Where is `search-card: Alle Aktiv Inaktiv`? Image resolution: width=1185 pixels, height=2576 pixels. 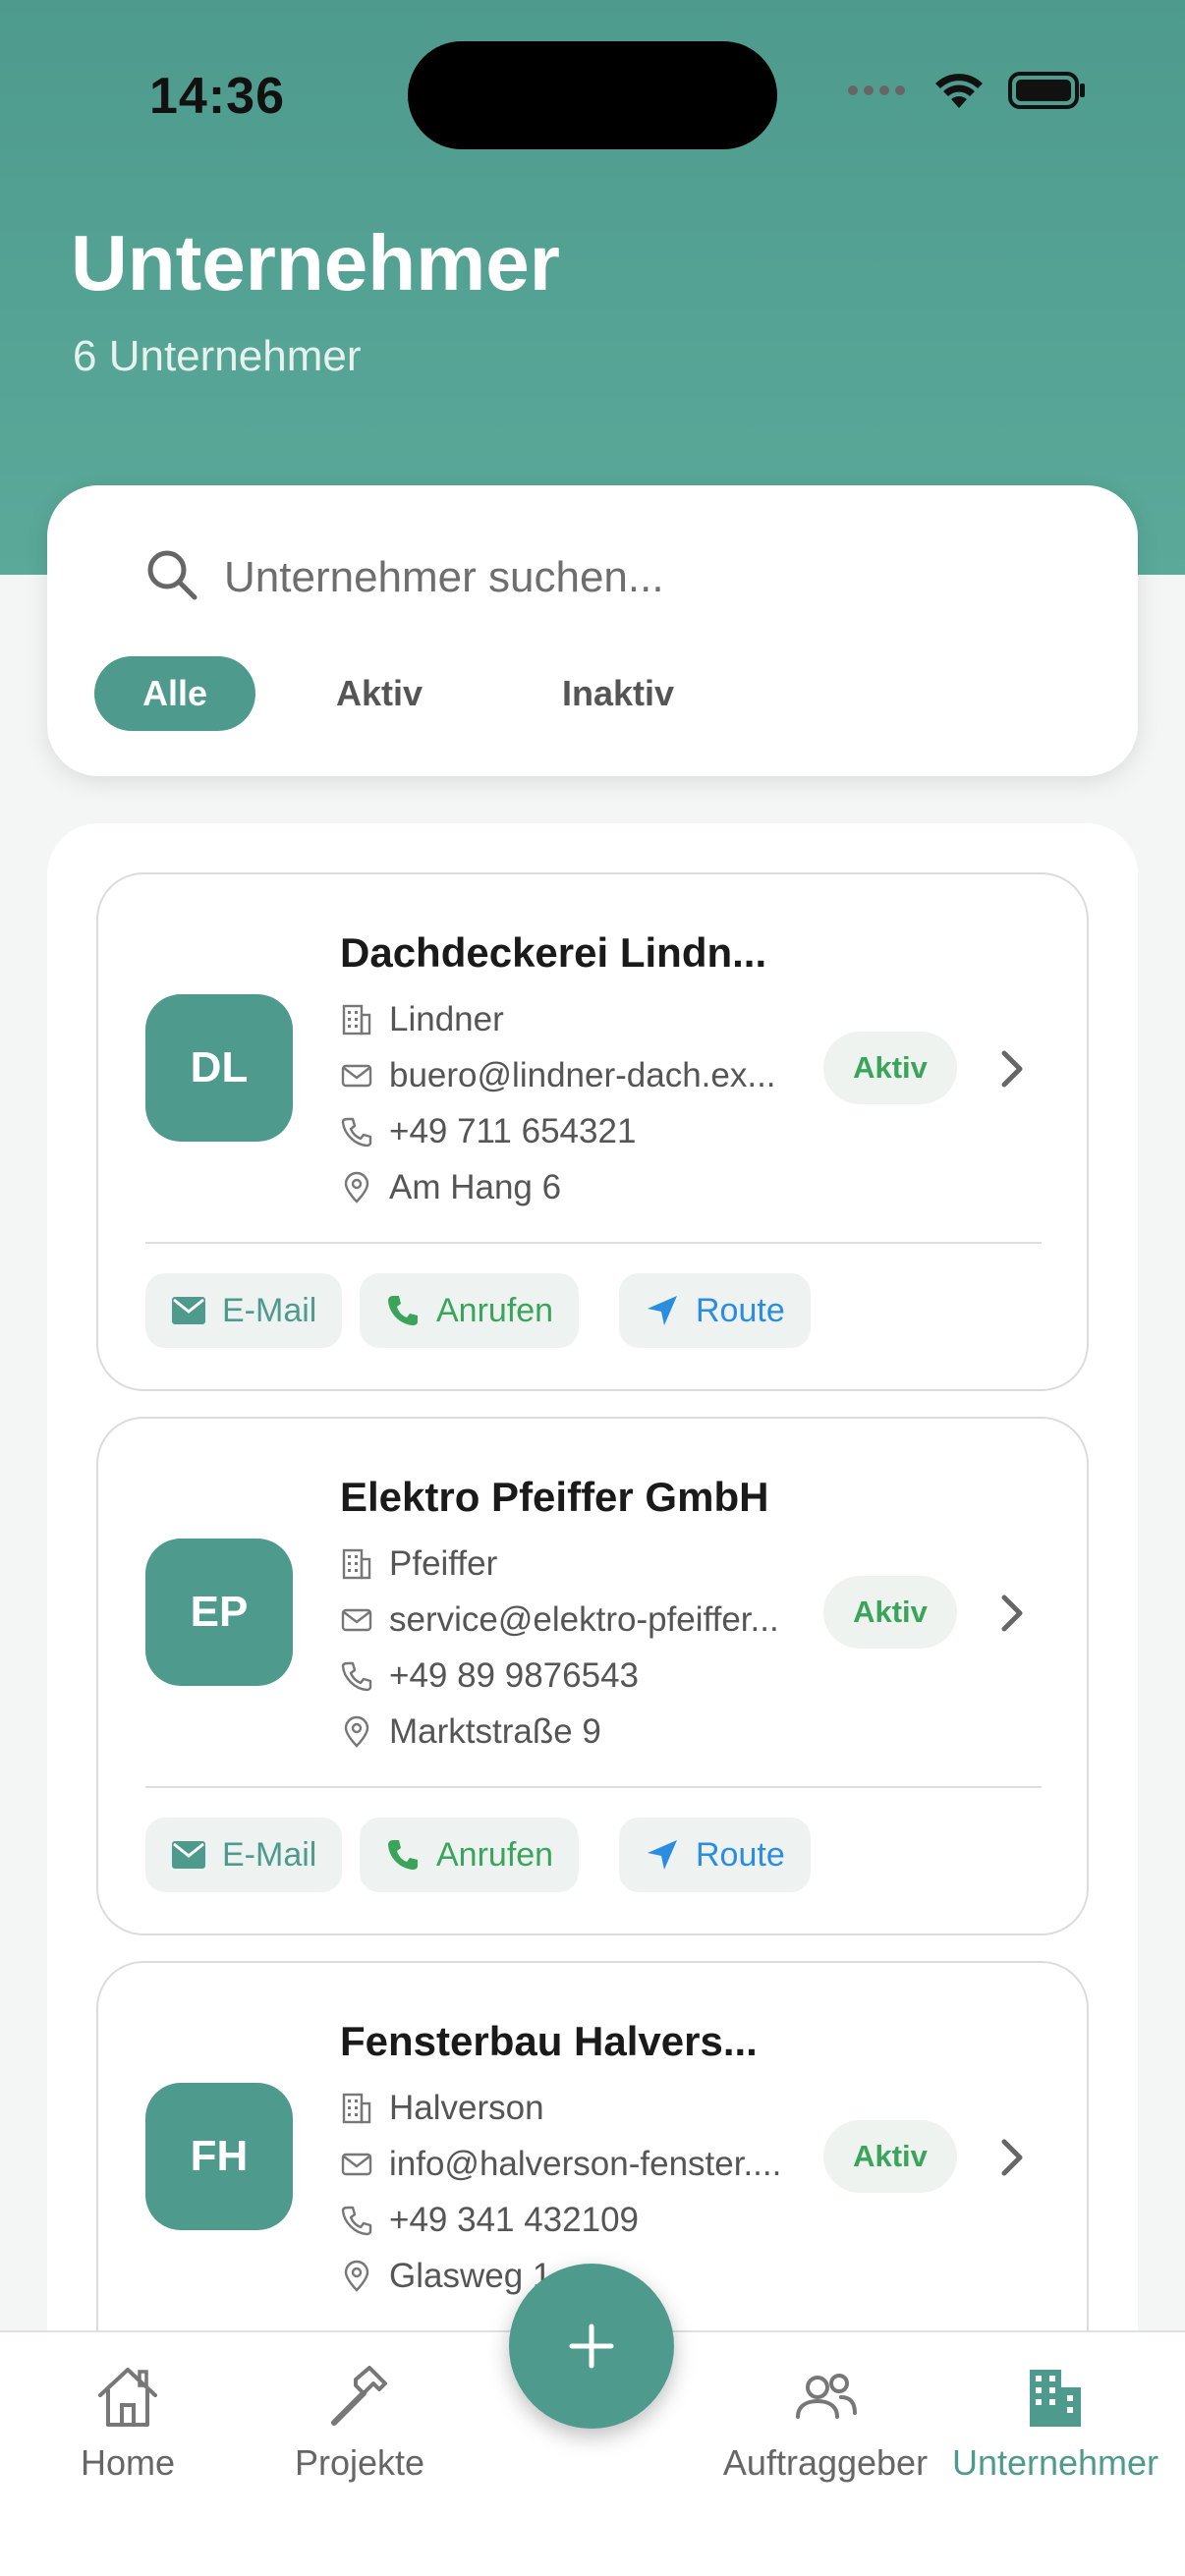 search-card: Alle Aktiv Inaktiv is located at coordinates (592, 630).